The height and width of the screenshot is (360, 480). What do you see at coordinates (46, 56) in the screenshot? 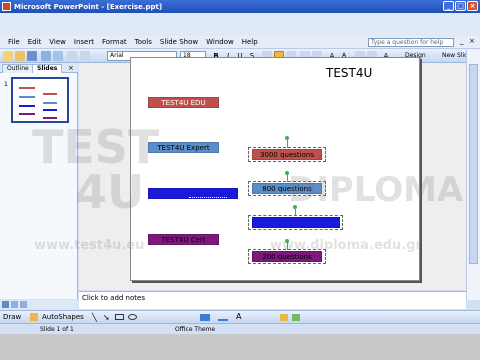
I see `print-icon` at bounding box center [46, 56].